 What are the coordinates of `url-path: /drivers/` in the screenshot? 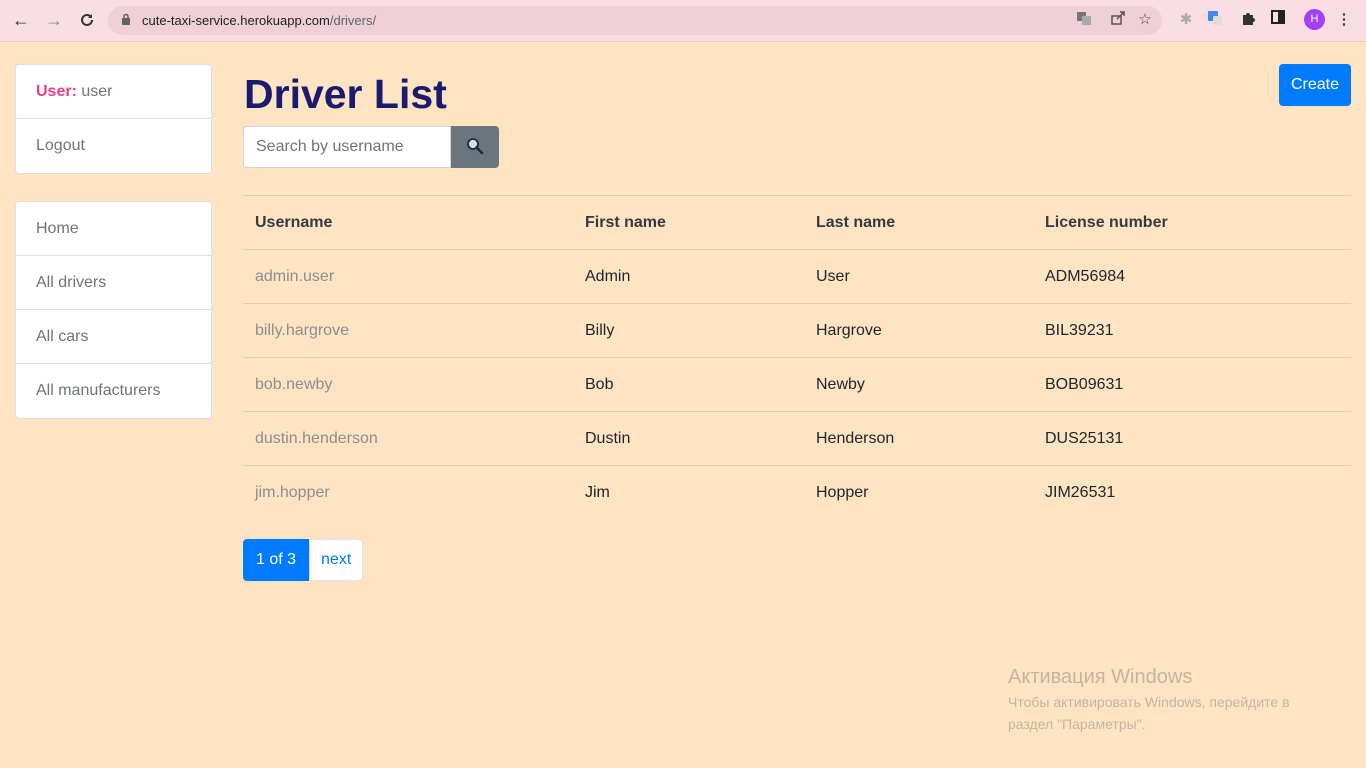 It's located at (353, 20).